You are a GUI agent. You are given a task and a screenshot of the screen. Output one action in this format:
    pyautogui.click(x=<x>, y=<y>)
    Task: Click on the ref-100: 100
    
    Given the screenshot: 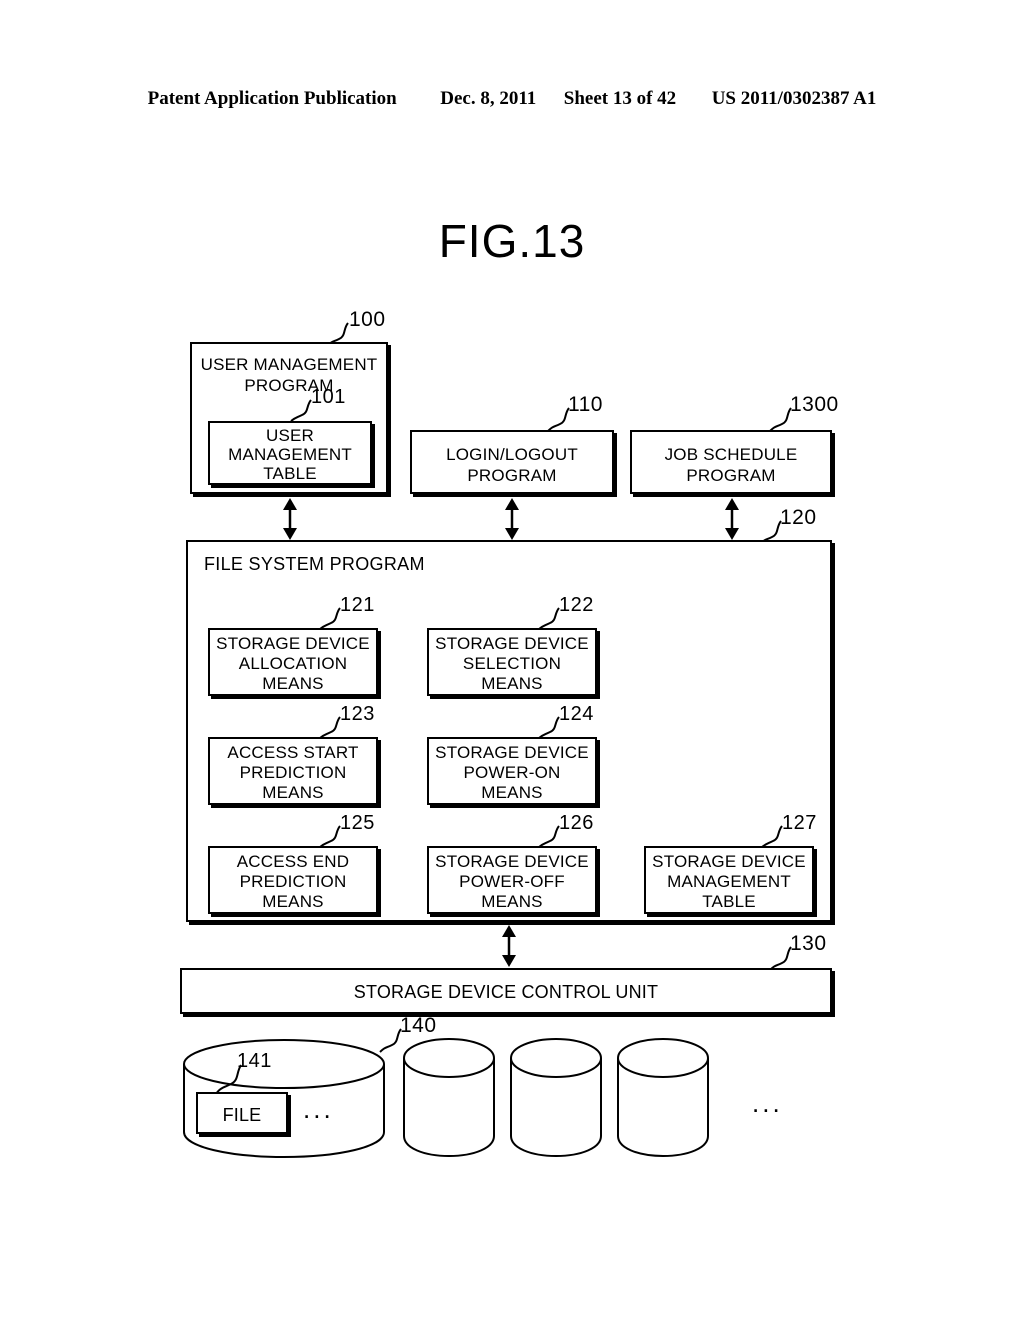 What is the action you would take?
    pyautogui.click(x=367, y=319)
    